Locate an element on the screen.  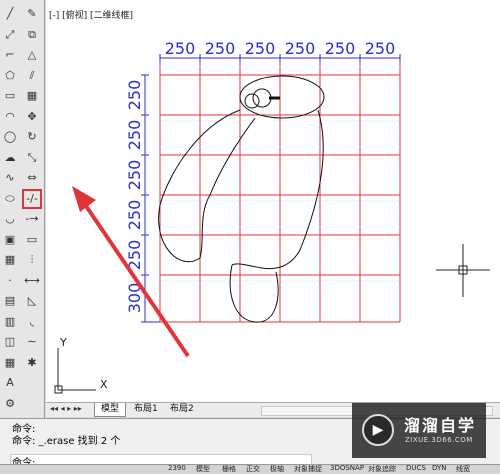
tab-layout1: 布局1 is located at coordinates (146, 409).